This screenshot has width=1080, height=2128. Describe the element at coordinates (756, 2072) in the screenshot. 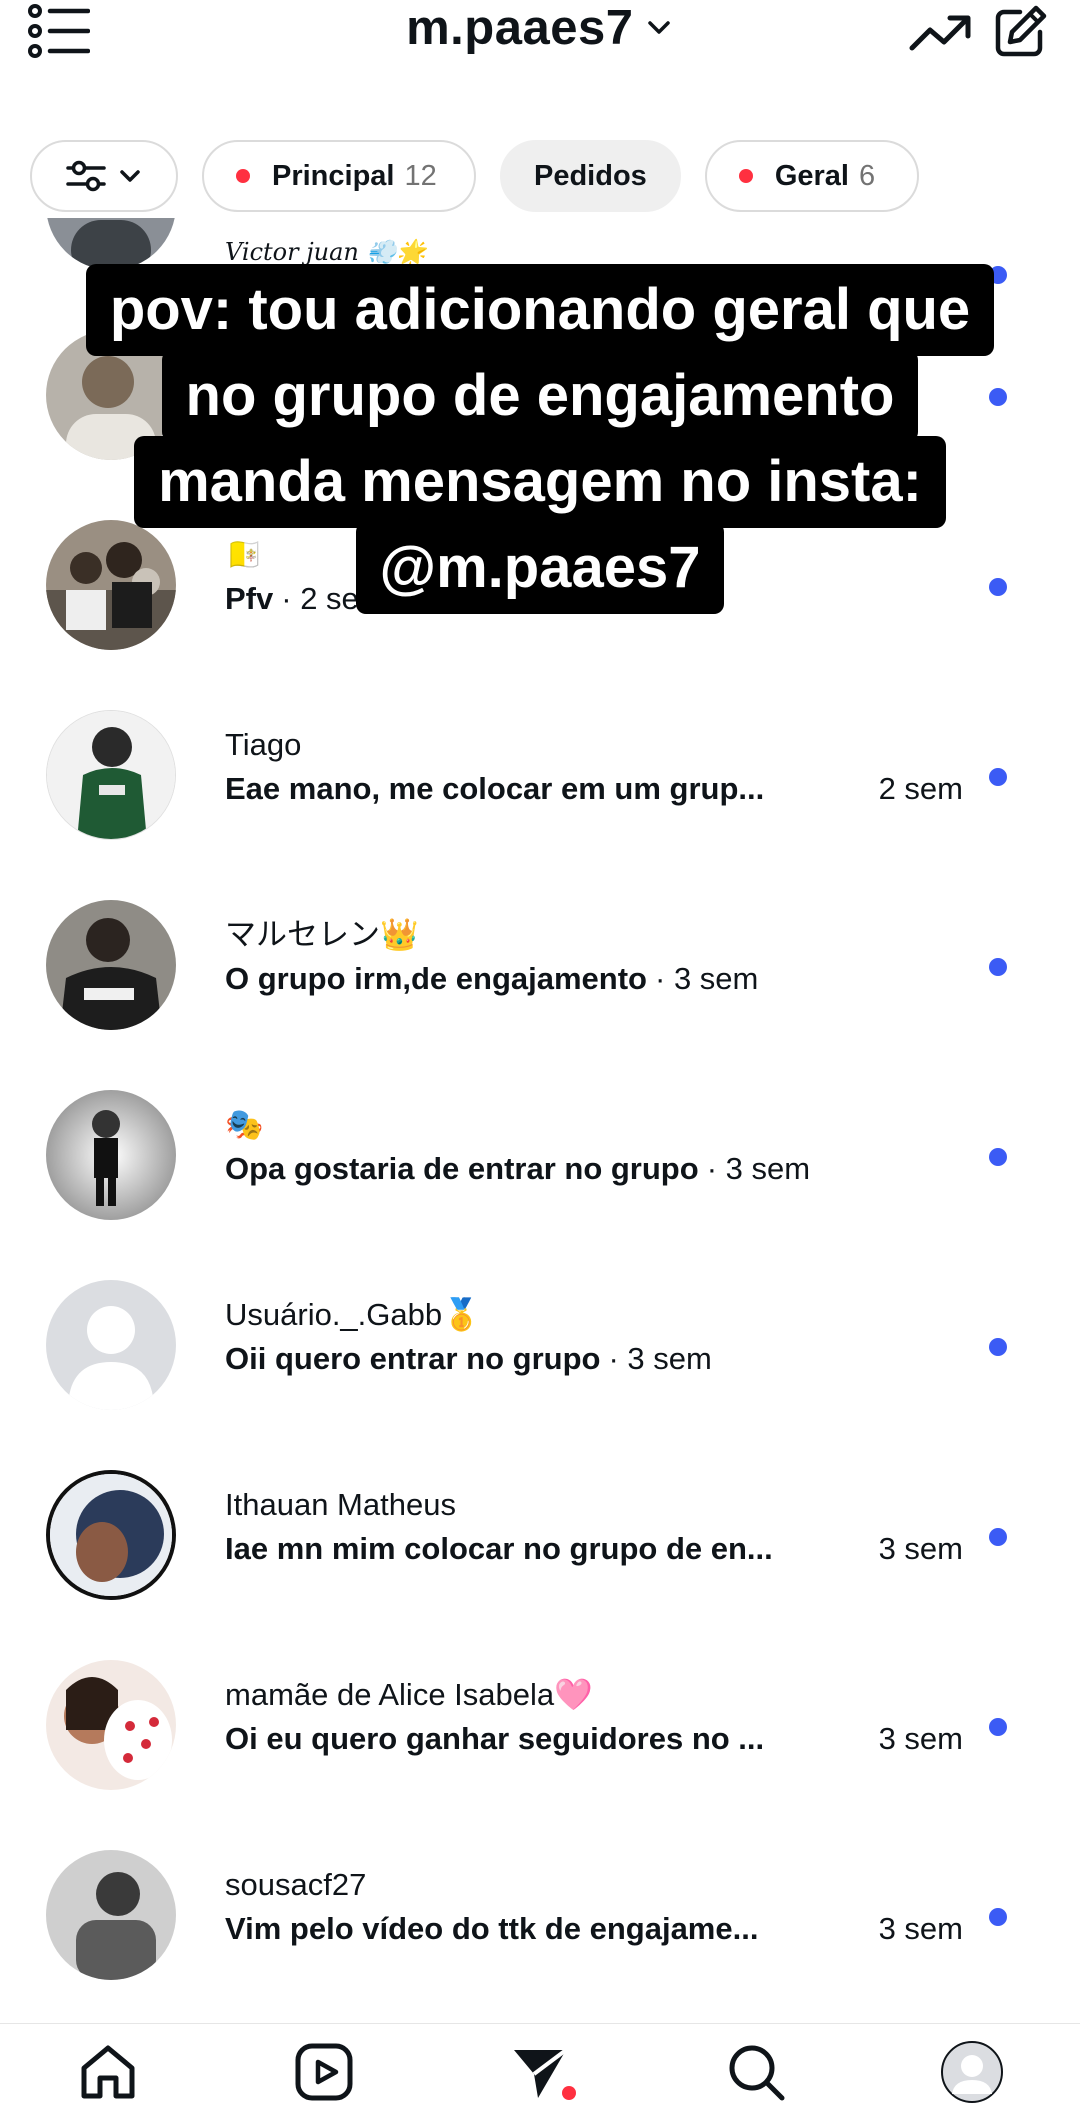

I see `search-icon` at that location.